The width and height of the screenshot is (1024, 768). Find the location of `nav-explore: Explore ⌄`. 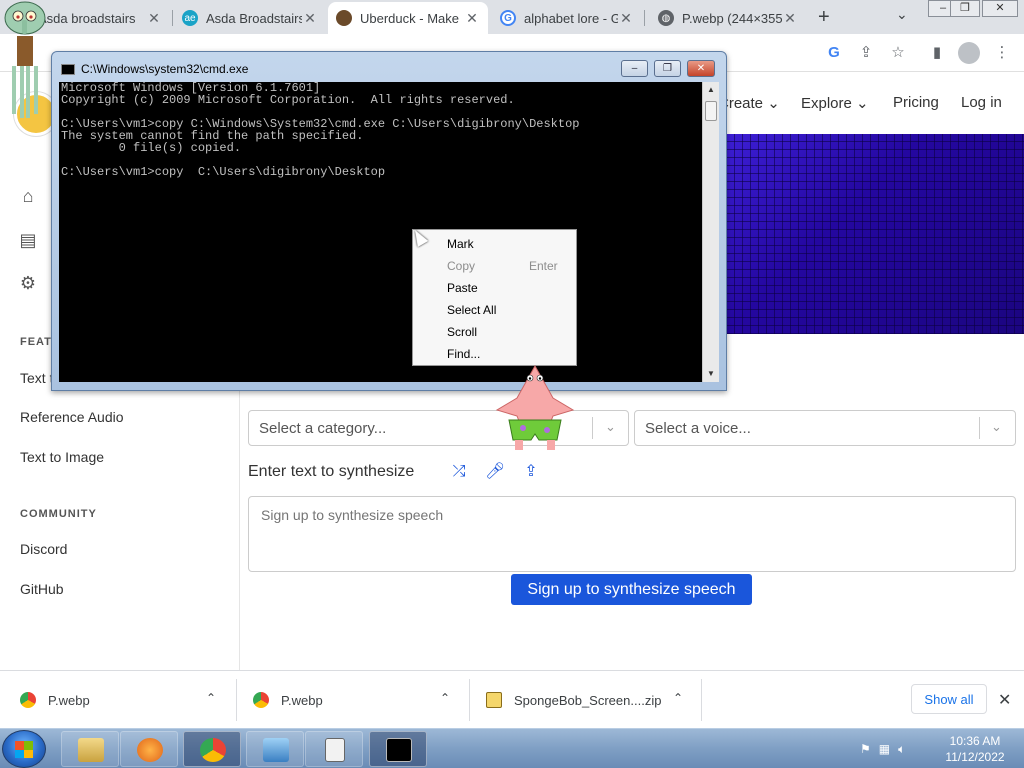

nav-explore: Explore ⌄ is located at coordinates (835, 103).